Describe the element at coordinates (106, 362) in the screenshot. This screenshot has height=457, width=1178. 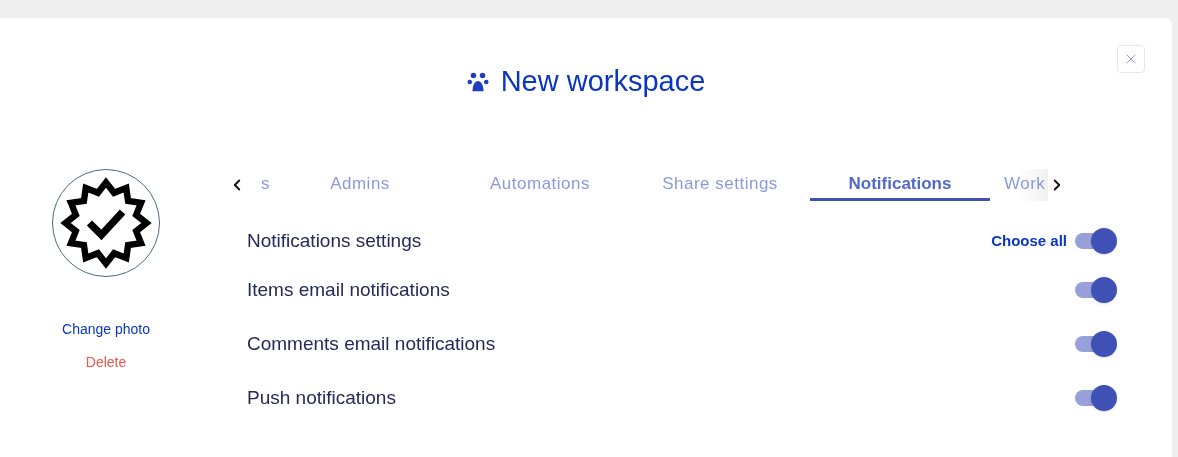
I see `delete-link: Delete` at that location.